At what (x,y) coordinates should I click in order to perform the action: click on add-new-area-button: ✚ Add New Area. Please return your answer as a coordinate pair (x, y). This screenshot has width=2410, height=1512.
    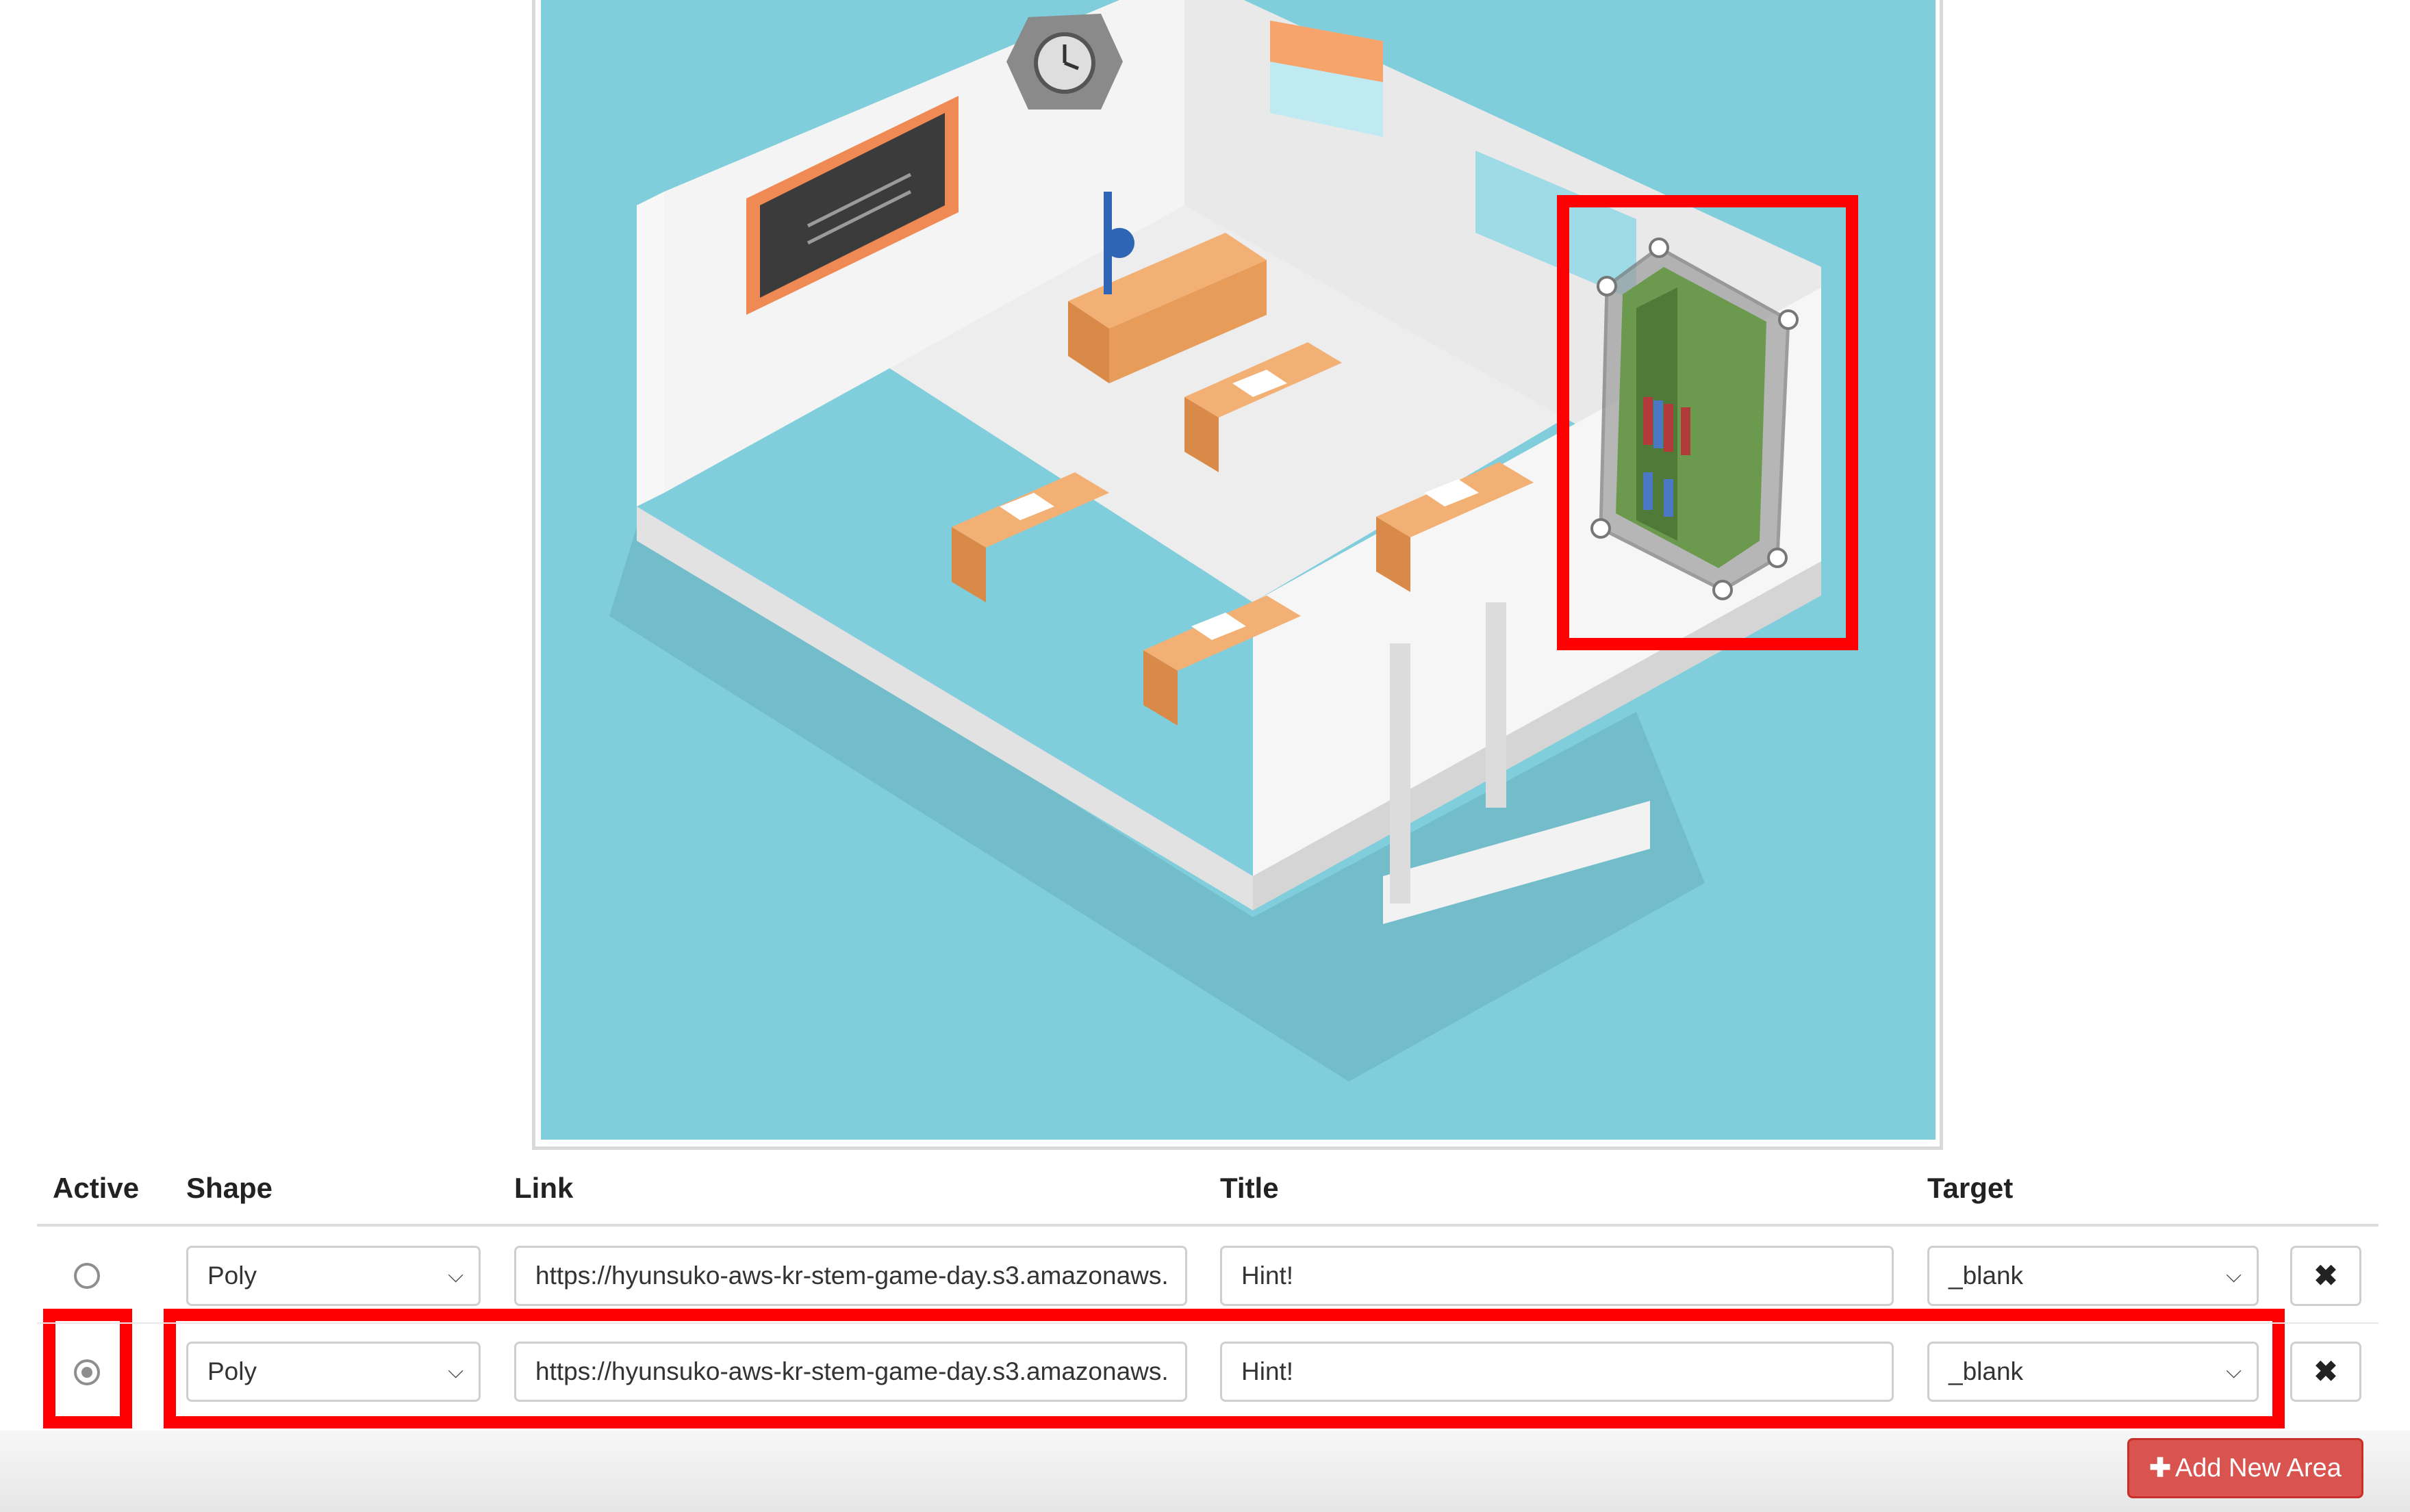
    Looking at the image, I should click on (2245, 1468).